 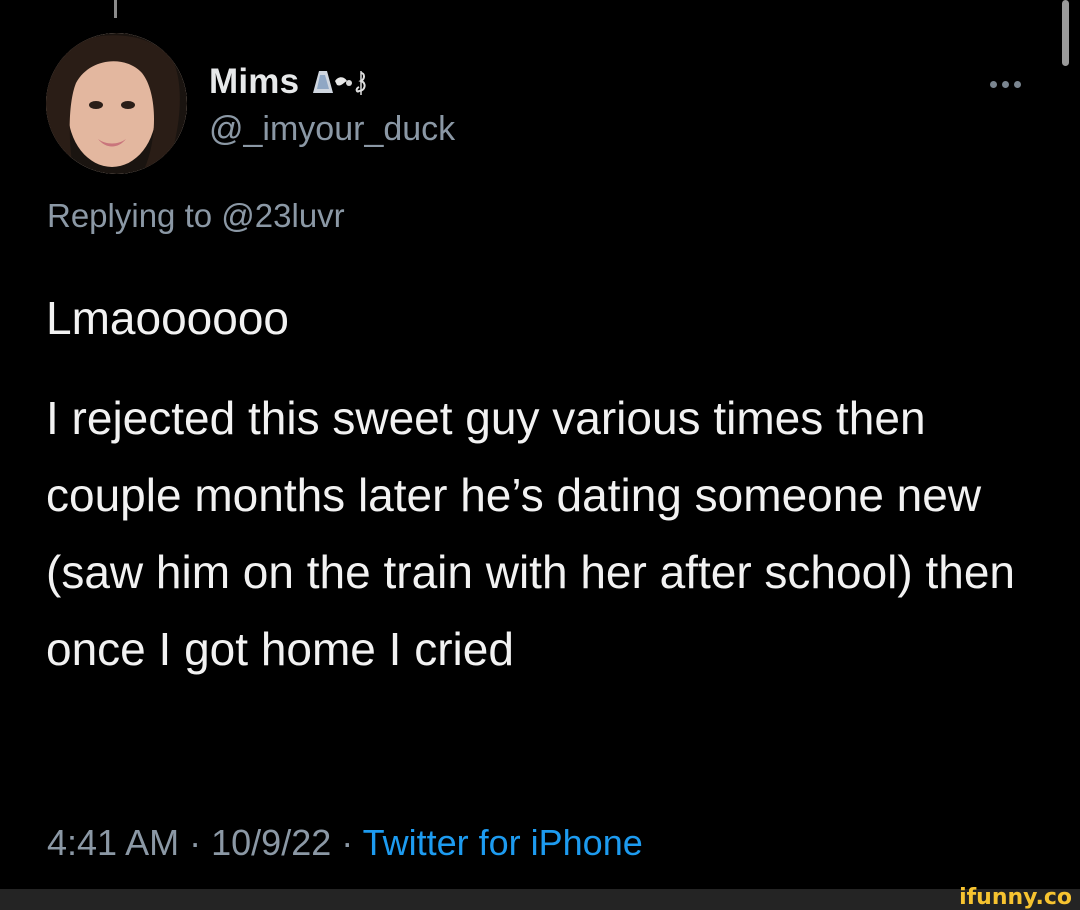 What do you see at coordinates (130, 215) in the screenshot?
I see `replying-to-label: Replying to` at bounding box center [130, 215].